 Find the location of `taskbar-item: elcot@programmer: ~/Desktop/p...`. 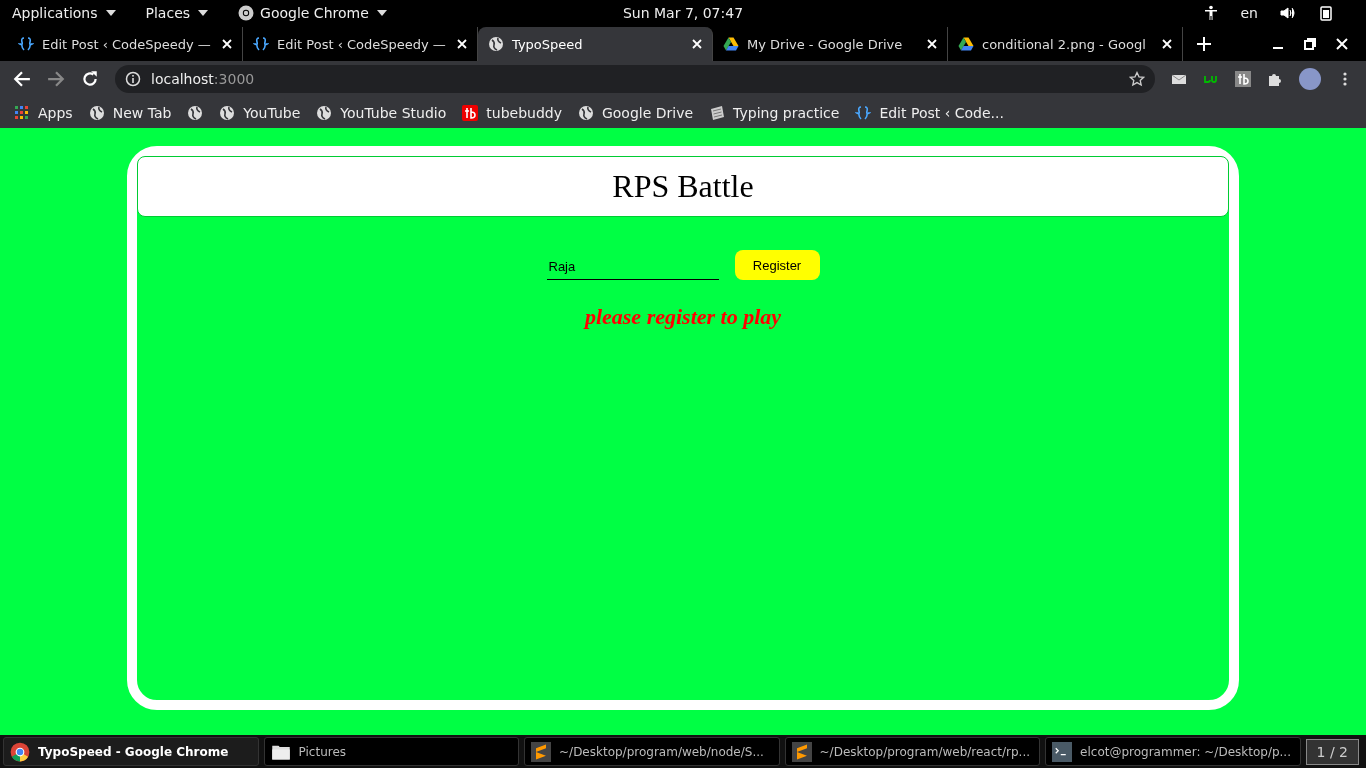

taskbar-item: elcot@programmer: ~/Desktop/p... is located at coordinates (1173, 751).